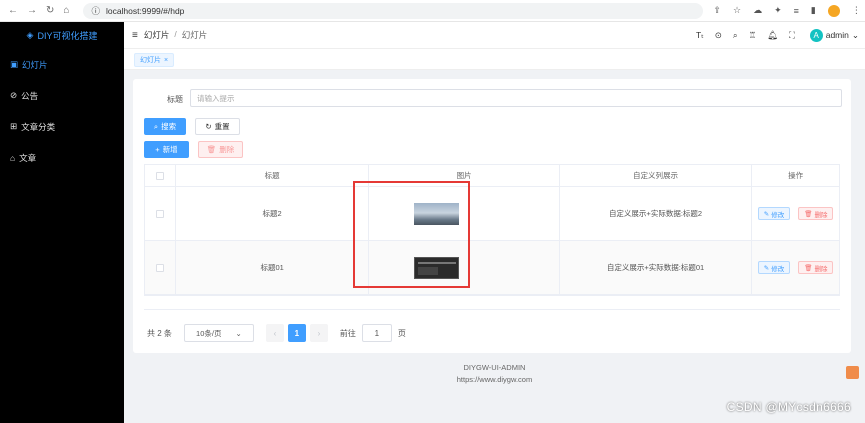  What do you see at coordinates (38, 126) in the screenshot?
I see `sidebar-item-label: 文章分类` at bounding box center [38, 126].